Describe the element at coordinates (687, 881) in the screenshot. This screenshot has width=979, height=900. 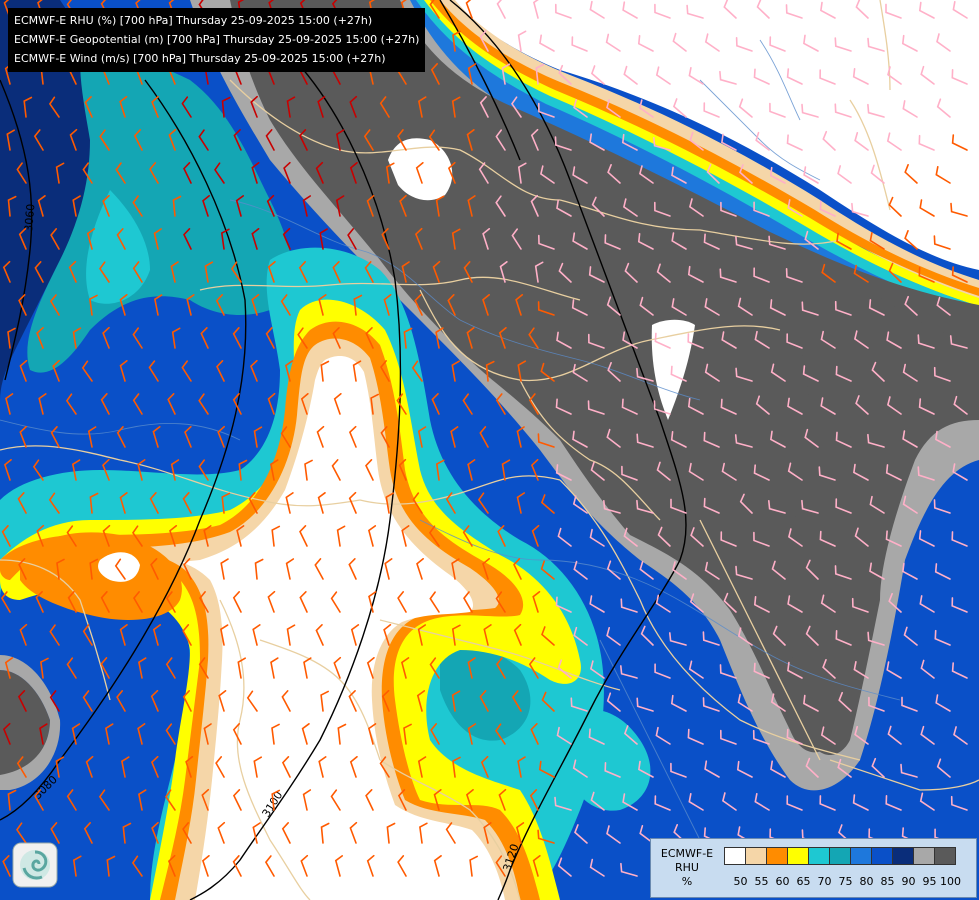
I see `legend-unit: %` at that location.